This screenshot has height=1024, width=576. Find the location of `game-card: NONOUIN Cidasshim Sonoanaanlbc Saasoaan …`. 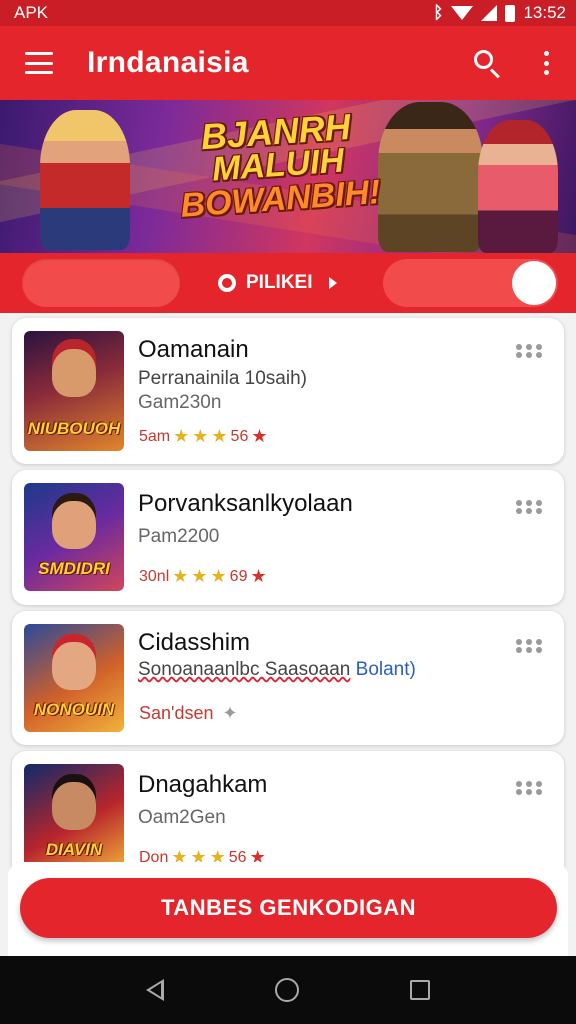

game-card: NONOUIN Cidasshim Sonoanaanlbc Saasoaan … is located at coordinates (288, 678).